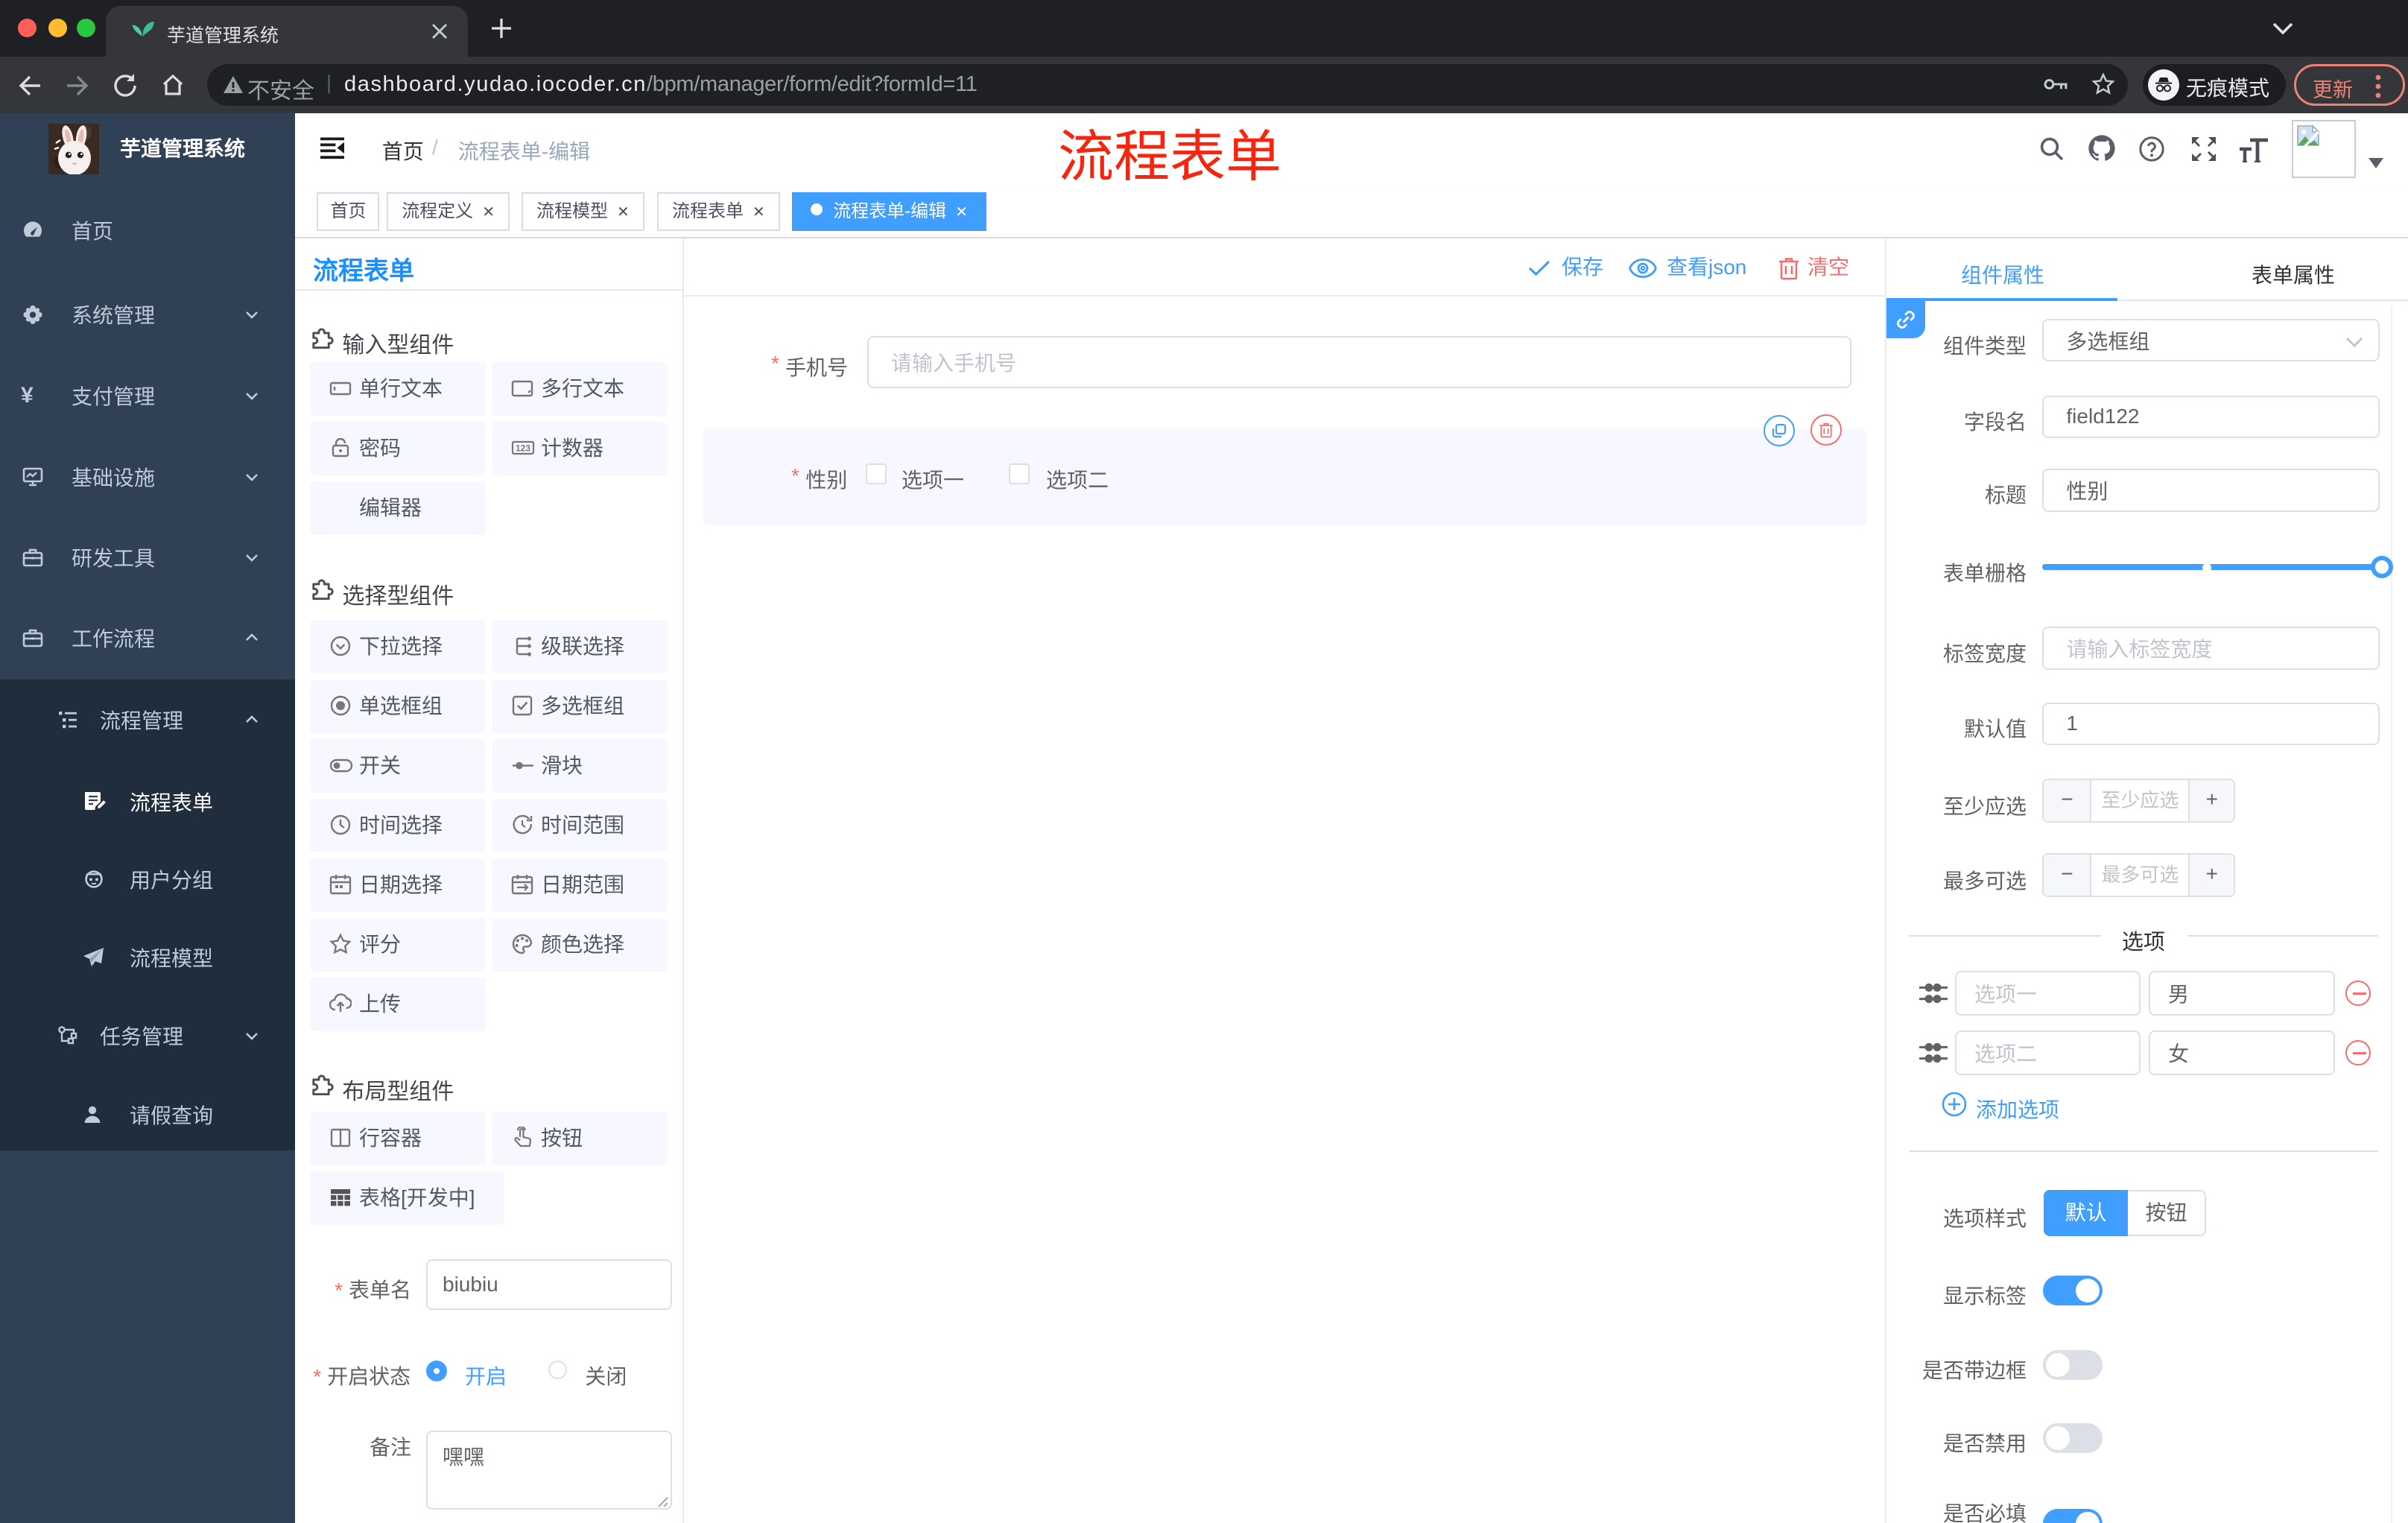 This screenshot has height=1523, width=2408. I want to click on svg-text: 123, so click(523, 448).